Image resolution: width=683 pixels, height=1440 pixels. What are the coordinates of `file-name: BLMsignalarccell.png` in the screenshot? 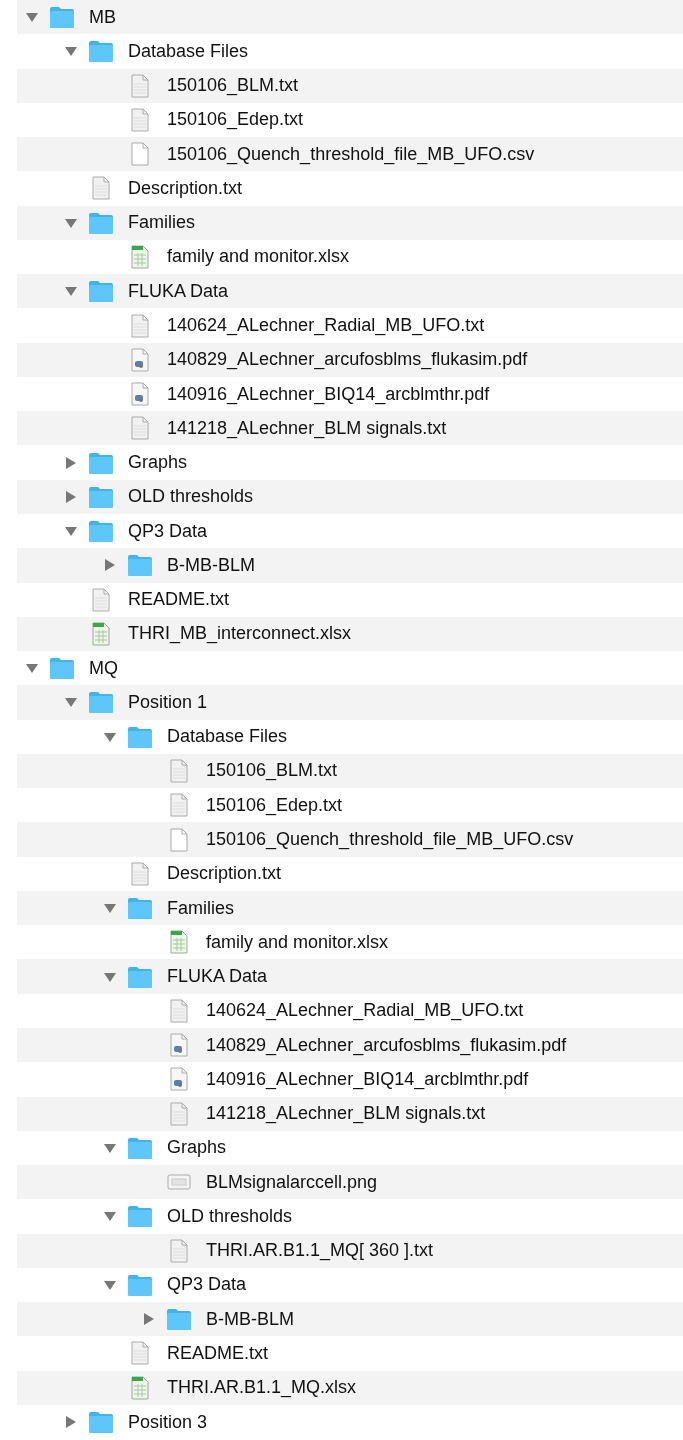 It's located at (292, 1182).